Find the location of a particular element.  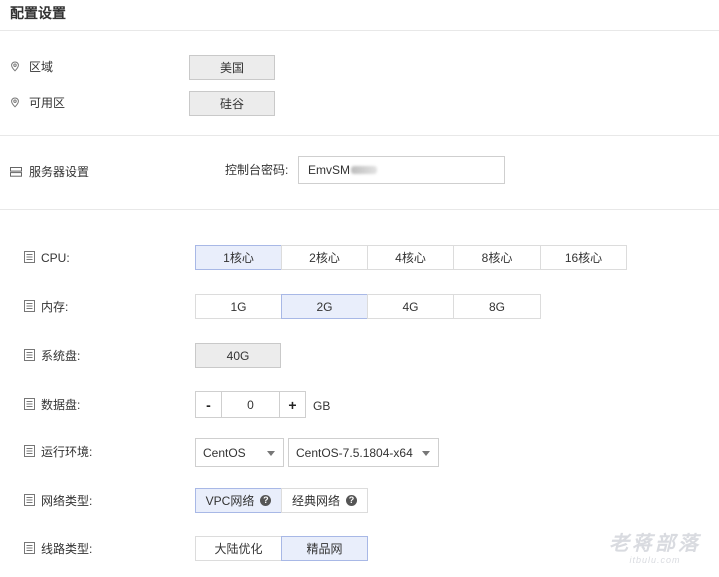

console-password-label: 控制台密码: is located at coordinates (257, 170).